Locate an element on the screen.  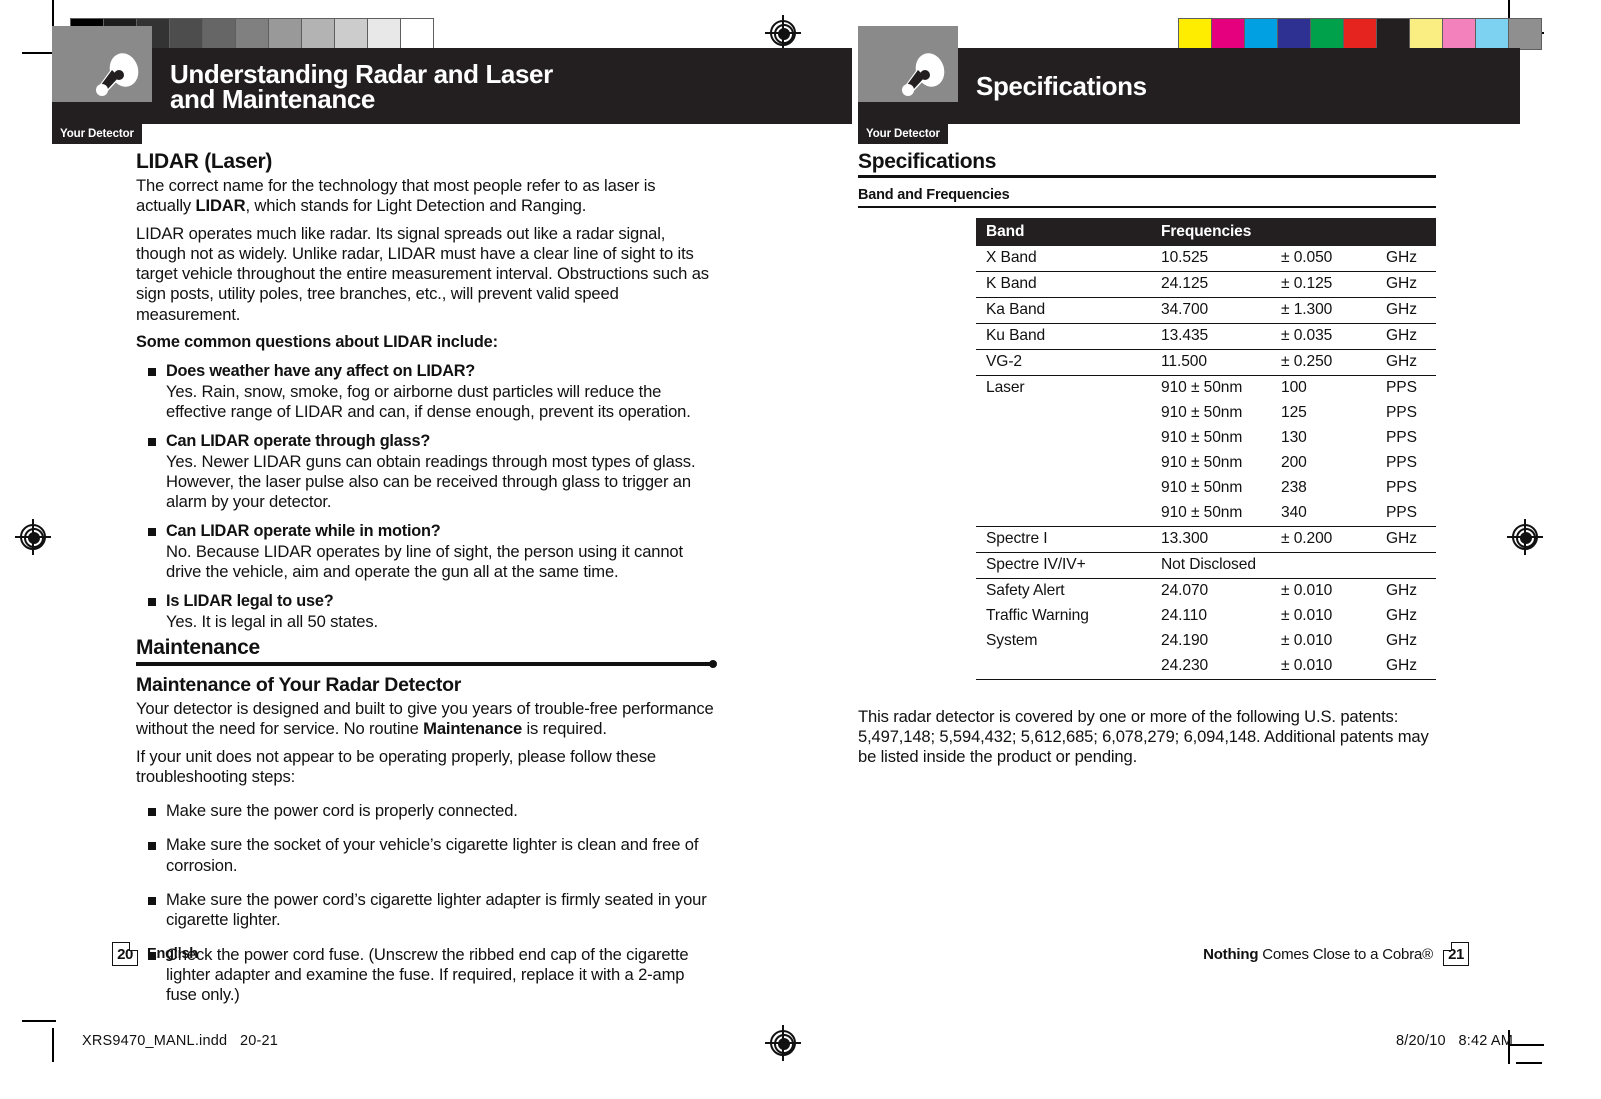
maint-para1-b: is required. is located at coordinates (564, 729).